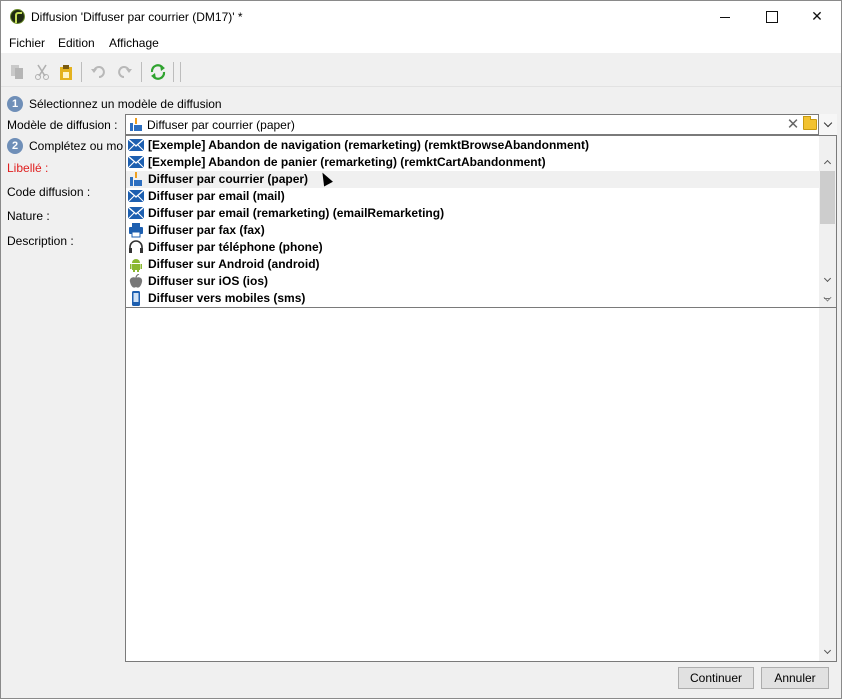  What do you see at coordinates (472, 196) in the screenshot?
I see `list-item: Diffuser par email (mail)` at bounding box center [472, 196].